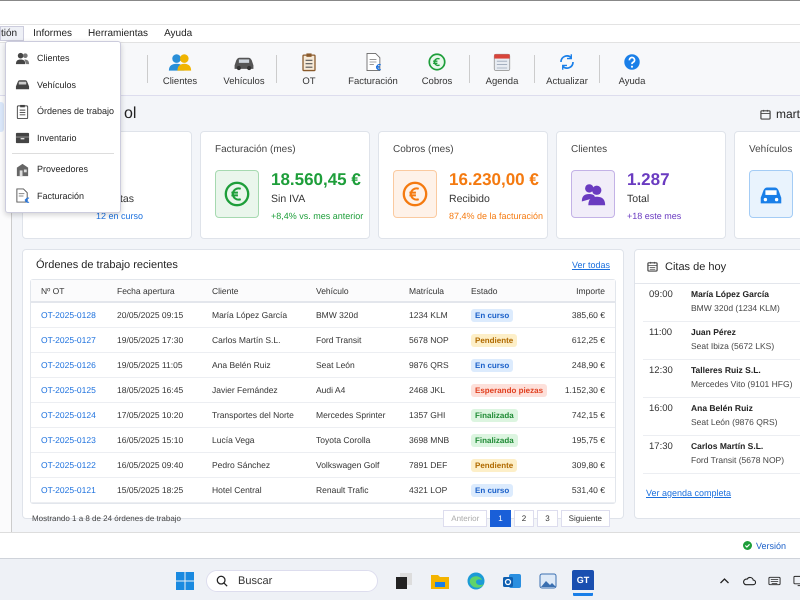 Image resolution: width=800 pixels, height=600 pixels. Describe the element at coordinates (288, 199) in the screenshot. I see `card-subtitle: Sin IVA` at that location.